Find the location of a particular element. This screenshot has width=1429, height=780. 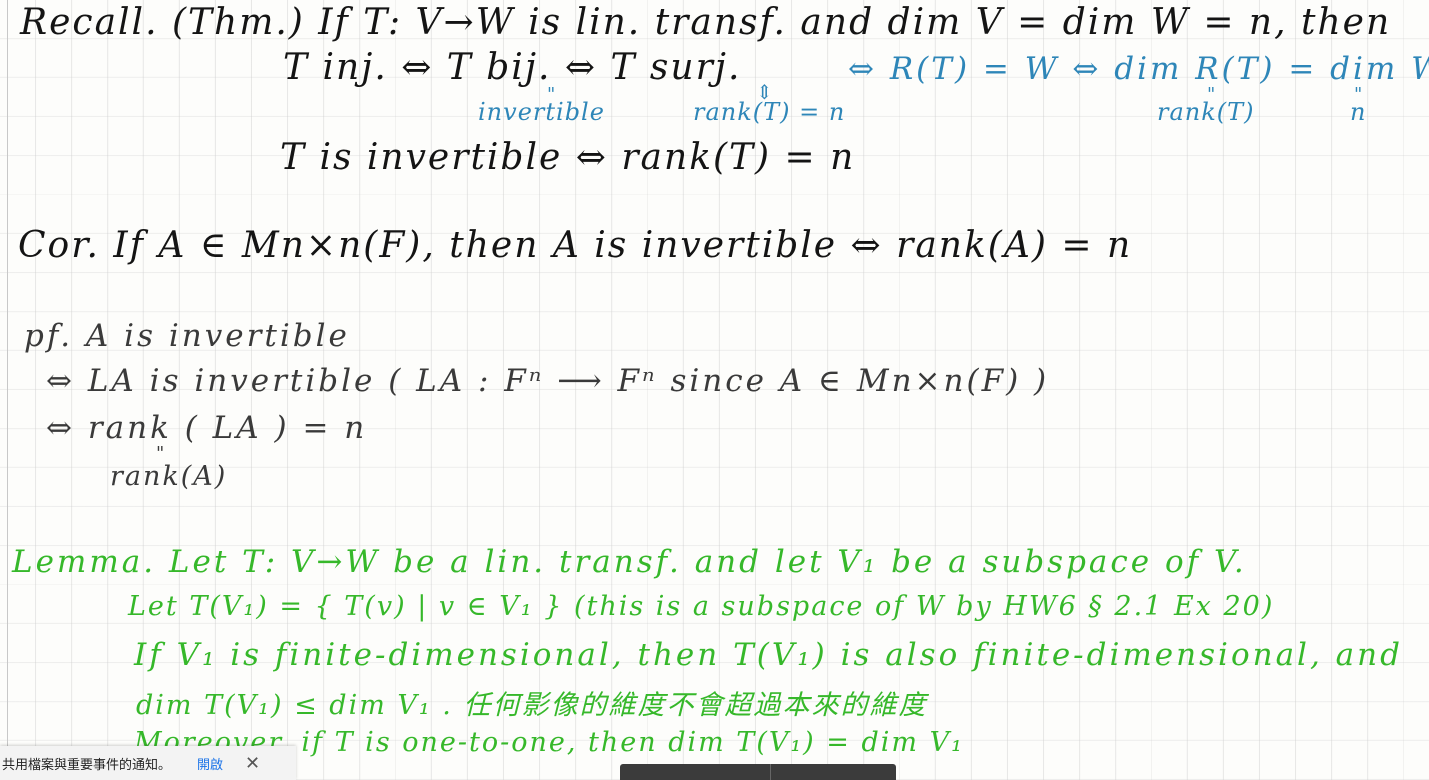

notification-message: 共用檔案與重要事件的通知。 is located at coordinates (87, 765).